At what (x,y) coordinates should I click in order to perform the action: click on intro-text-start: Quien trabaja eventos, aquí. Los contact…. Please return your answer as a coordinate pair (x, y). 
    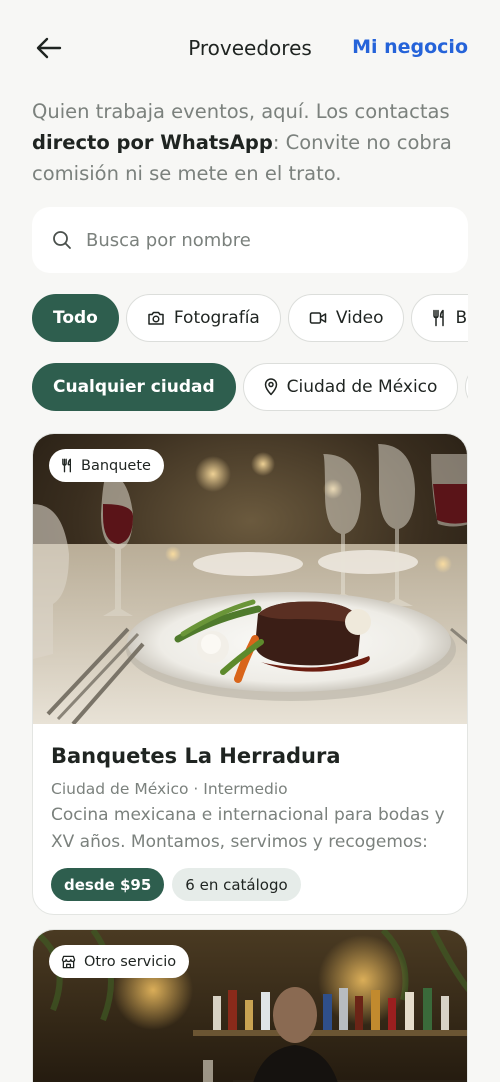
    Looking at the image, I should click on (241, 111).